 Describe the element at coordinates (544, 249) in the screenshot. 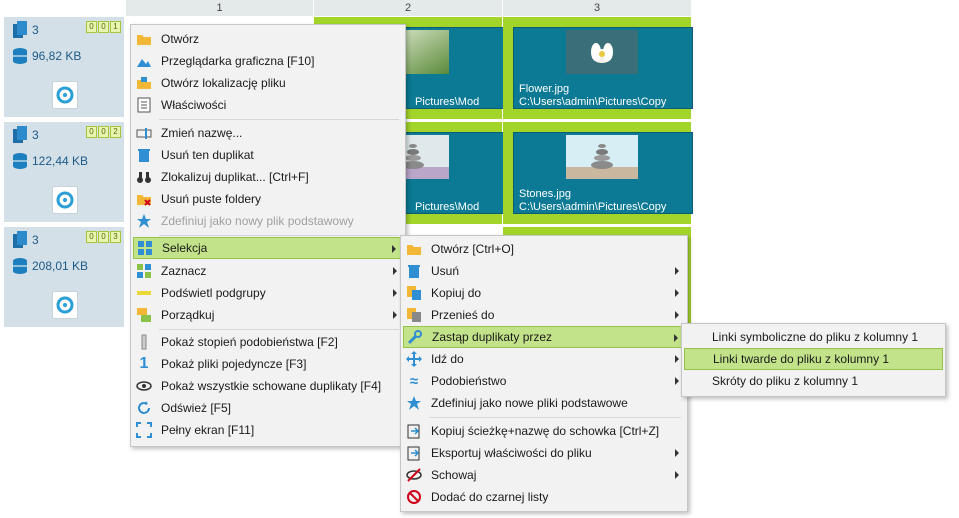

I see `submenu-item-open: Otwórz [Ctrl+O]` at that location.